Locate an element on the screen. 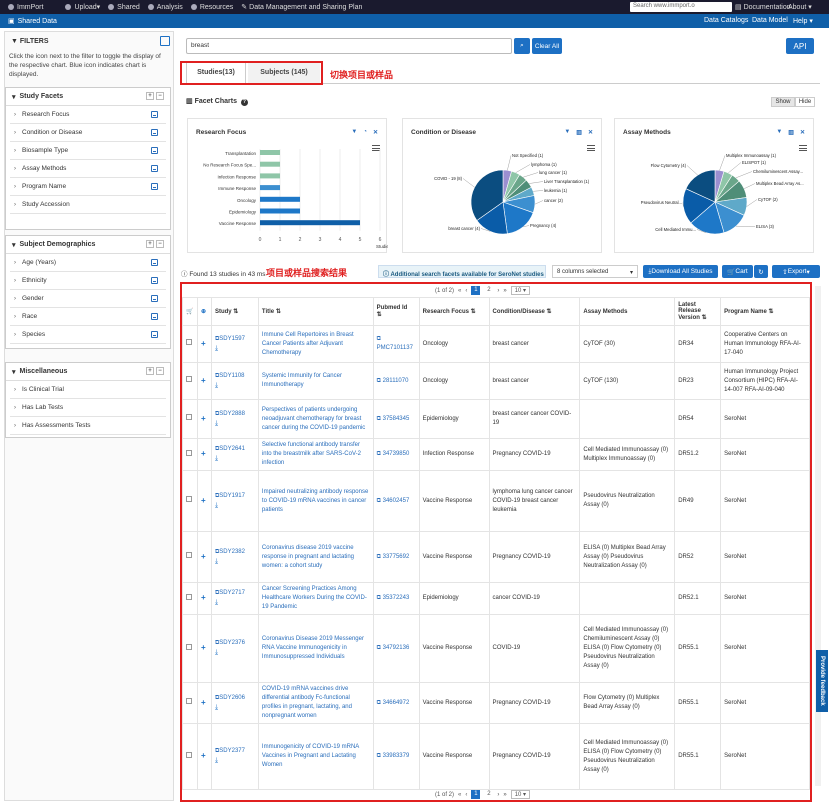 Image resolution: width=829 pixels, height=804 pixels. nav-resources: Resources is located at coordinates (211, 7).